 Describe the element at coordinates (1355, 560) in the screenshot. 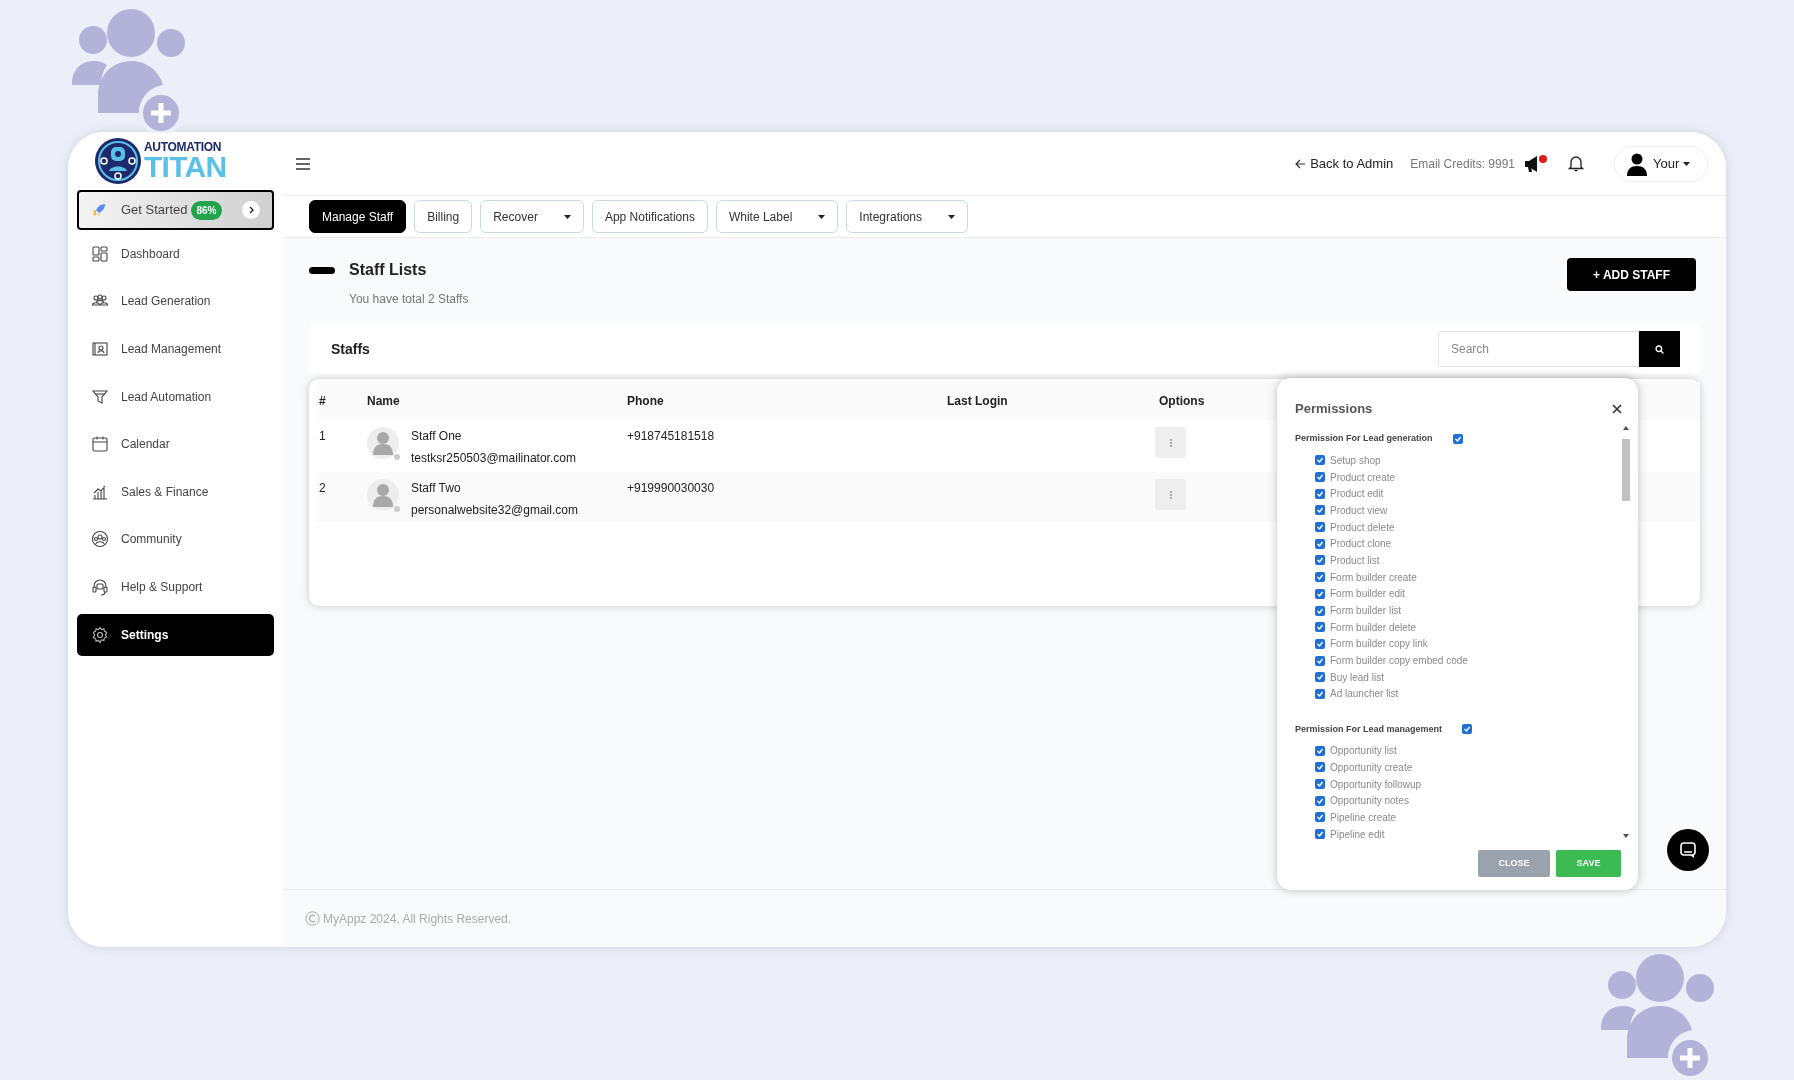

I see `permission-label: Product list` at that location.